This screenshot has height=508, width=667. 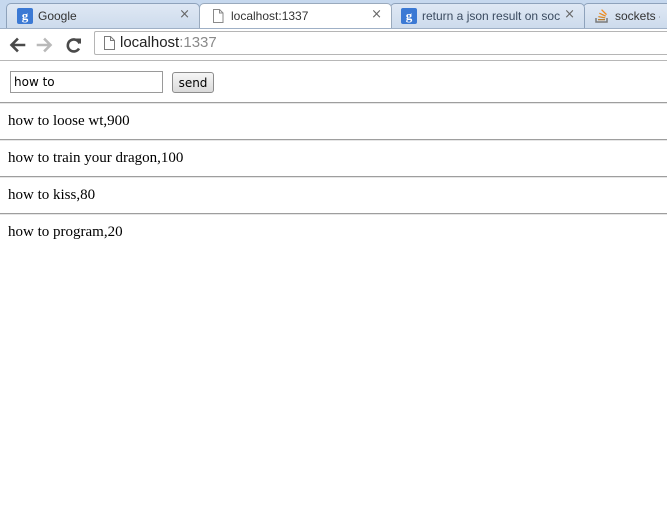 I want to click on toolbar: localhost:1337, so click(x=333, y=45).